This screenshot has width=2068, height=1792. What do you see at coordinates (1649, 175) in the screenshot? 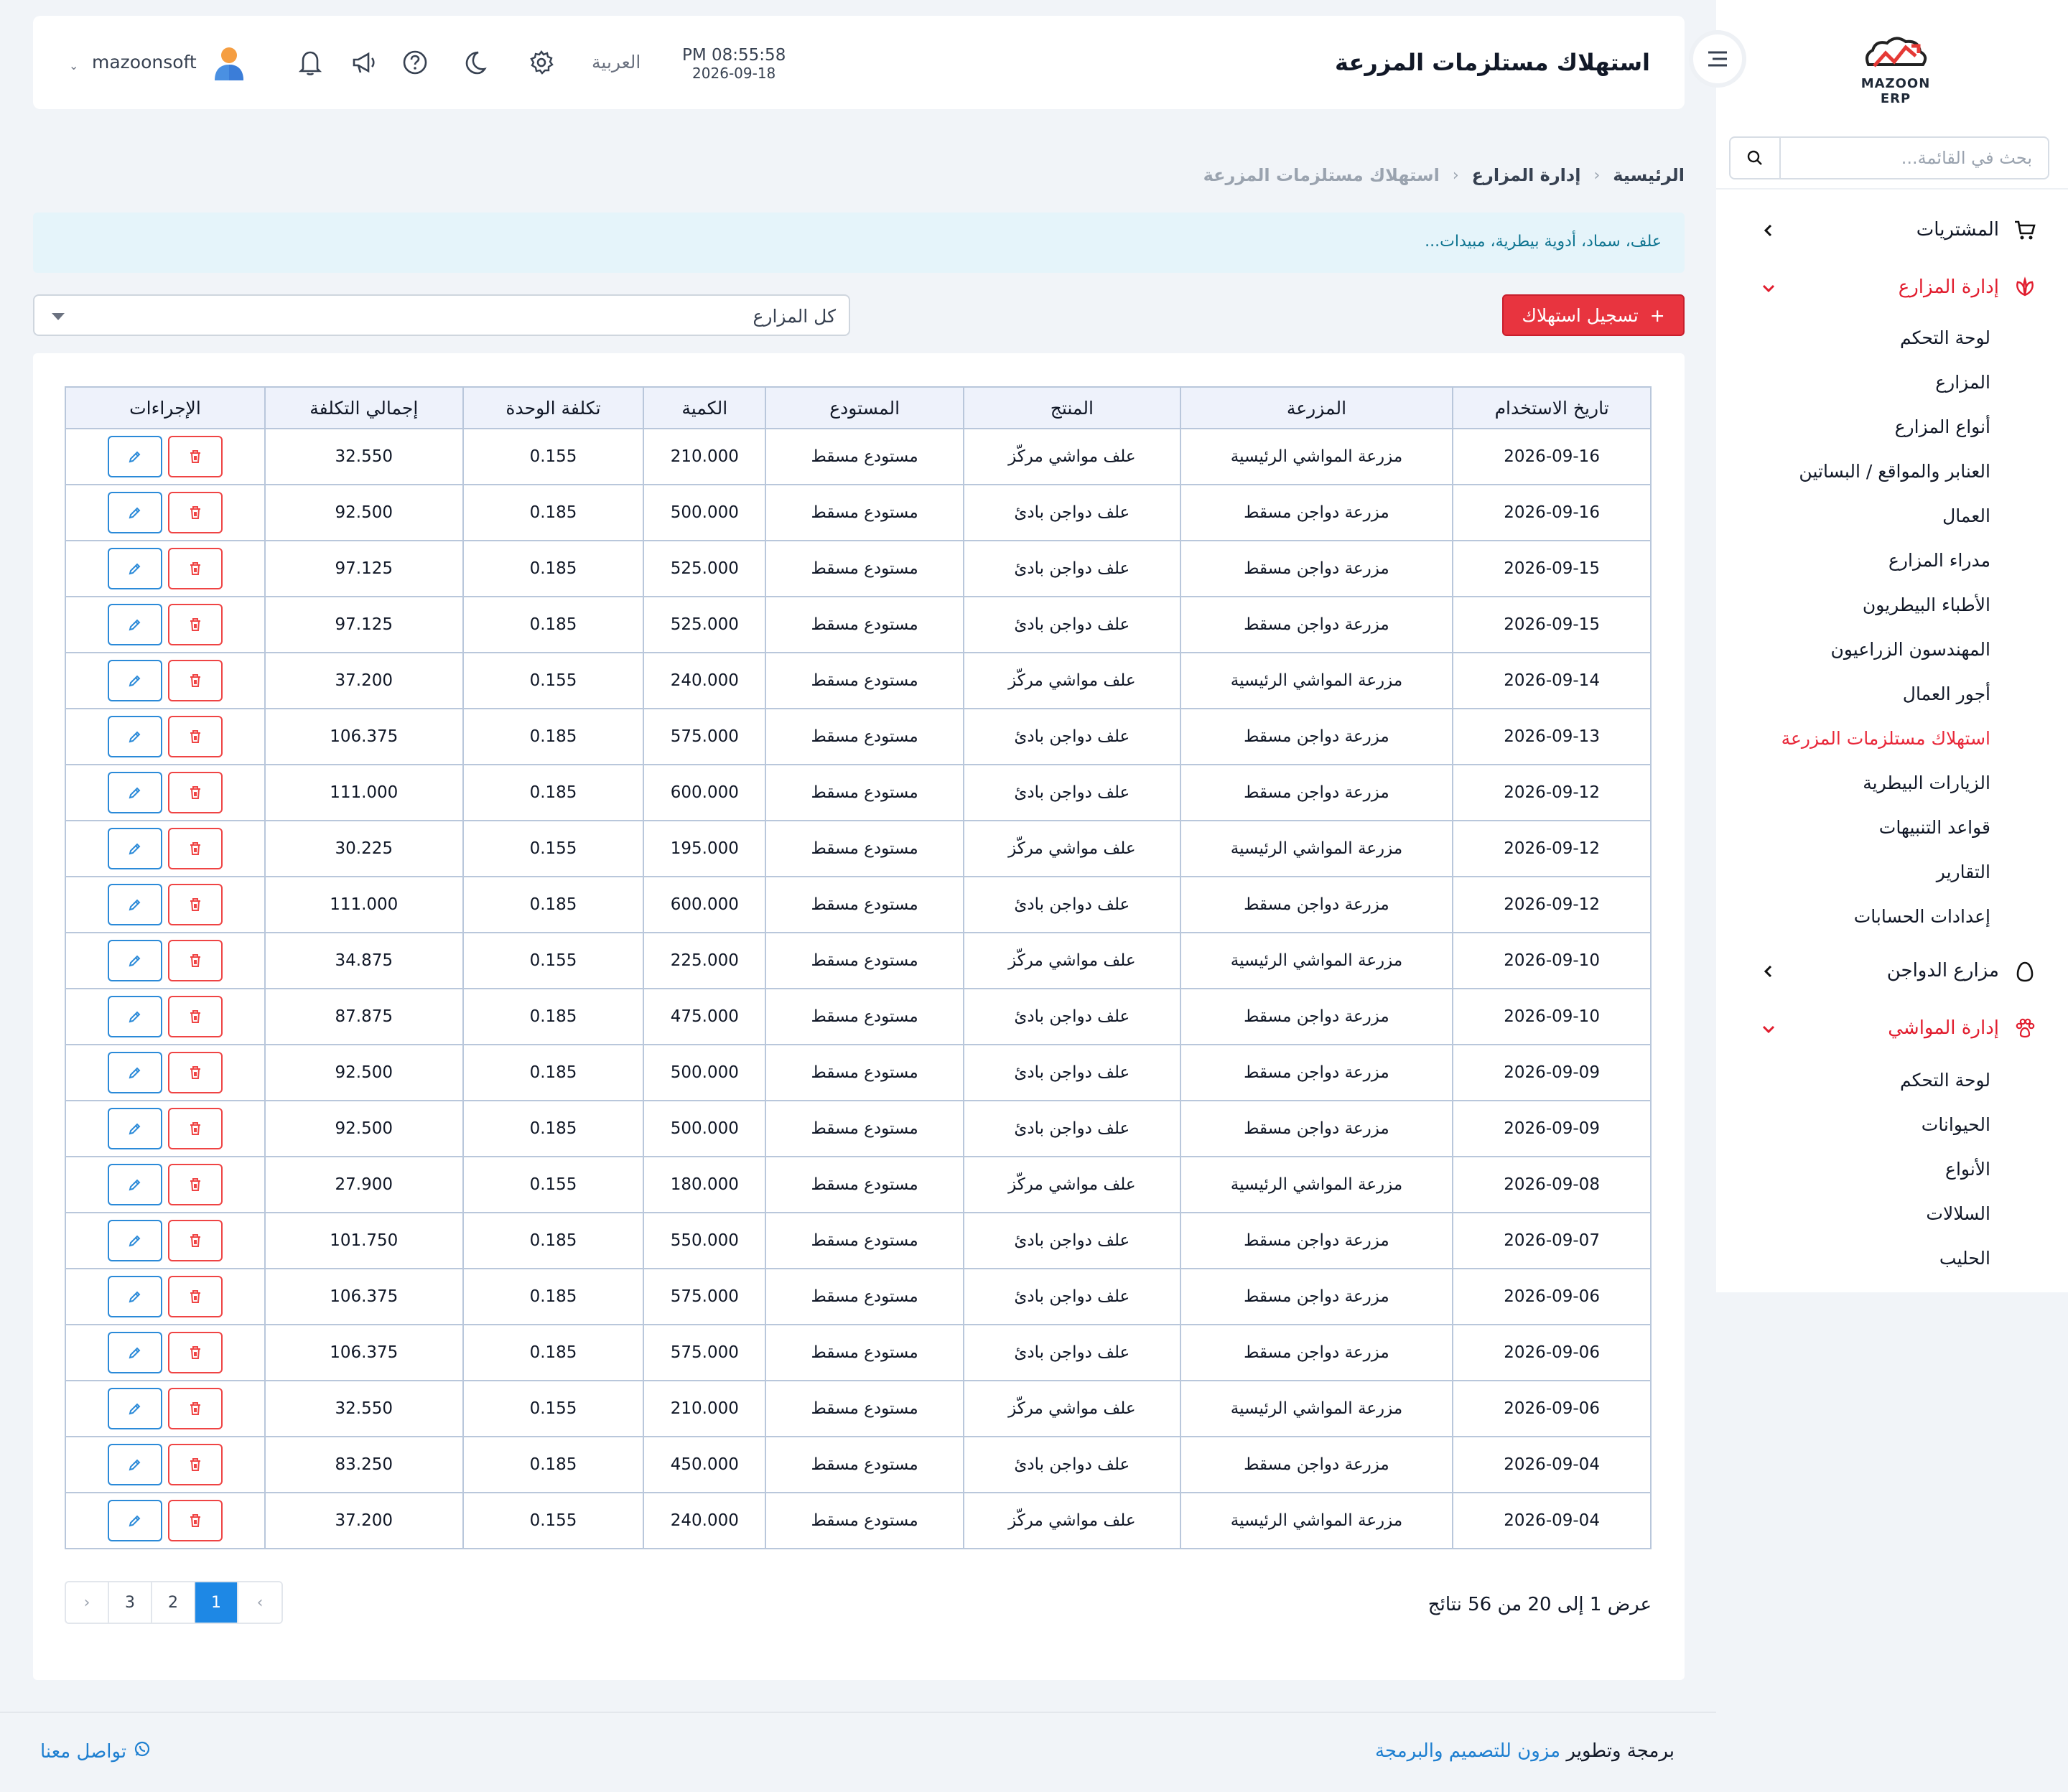
I see `breadcrumb-home: الرئيسية` at bounding box center [1649, 175].